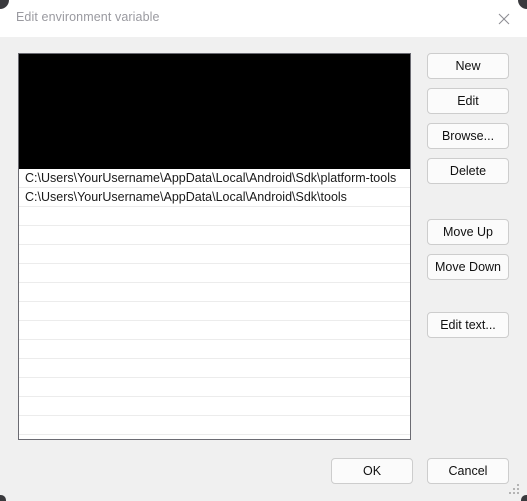 The image size is (527, 501). Describe the element at coordinates (263, 18) in the screenshot. I see `title-bar: Edit environment variable` at that location.